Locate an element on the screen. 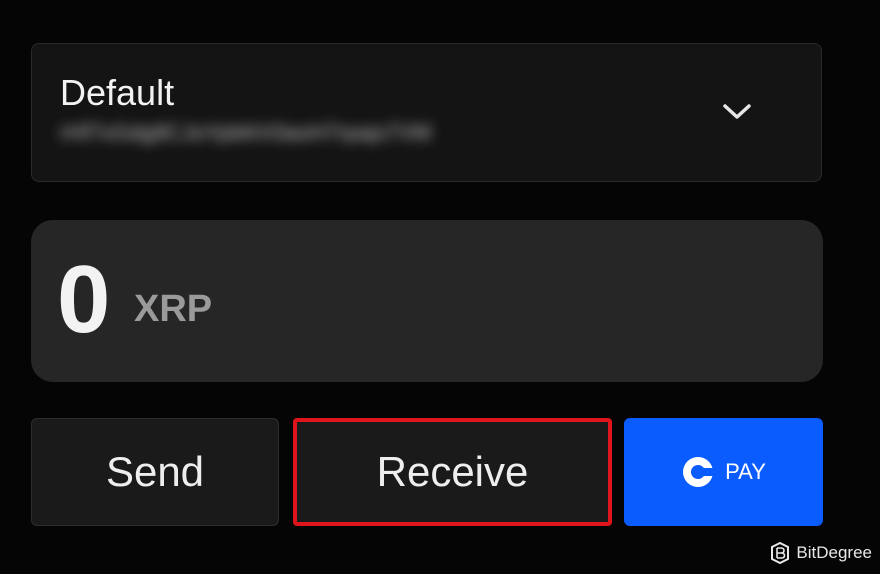 This screenshot has width=880, height=574. balance-amount: 0 is located at coordinates (84, 299).